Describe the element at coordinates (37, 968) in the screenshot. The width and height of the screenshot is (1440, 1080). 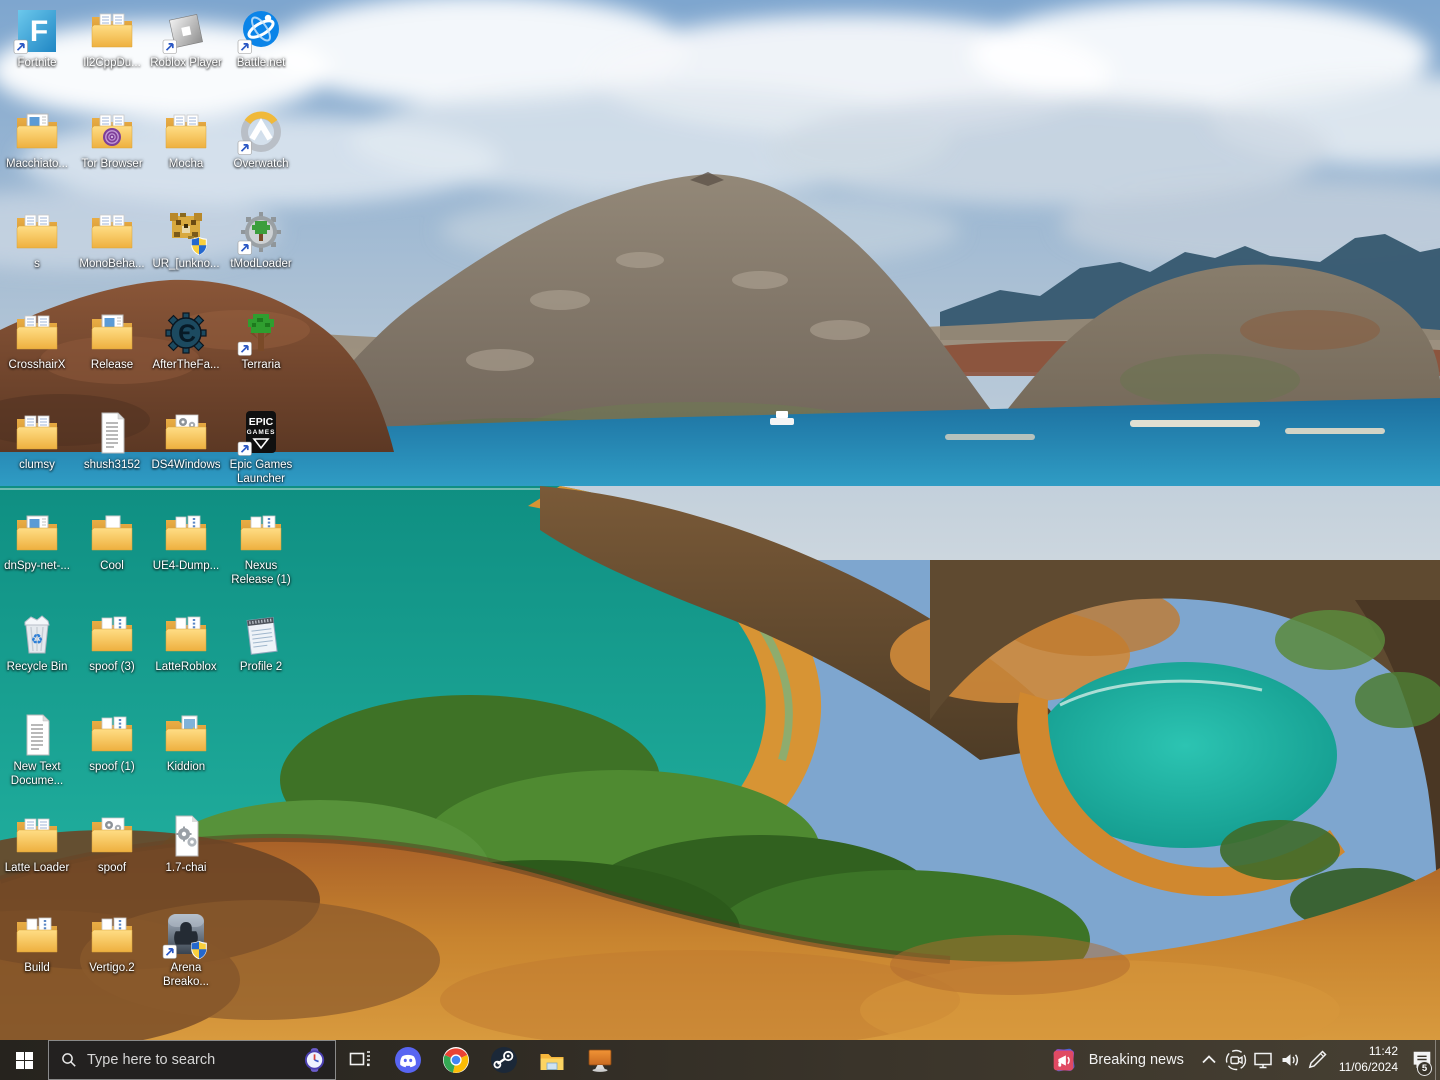
I see `icon-label: Build` at that location.